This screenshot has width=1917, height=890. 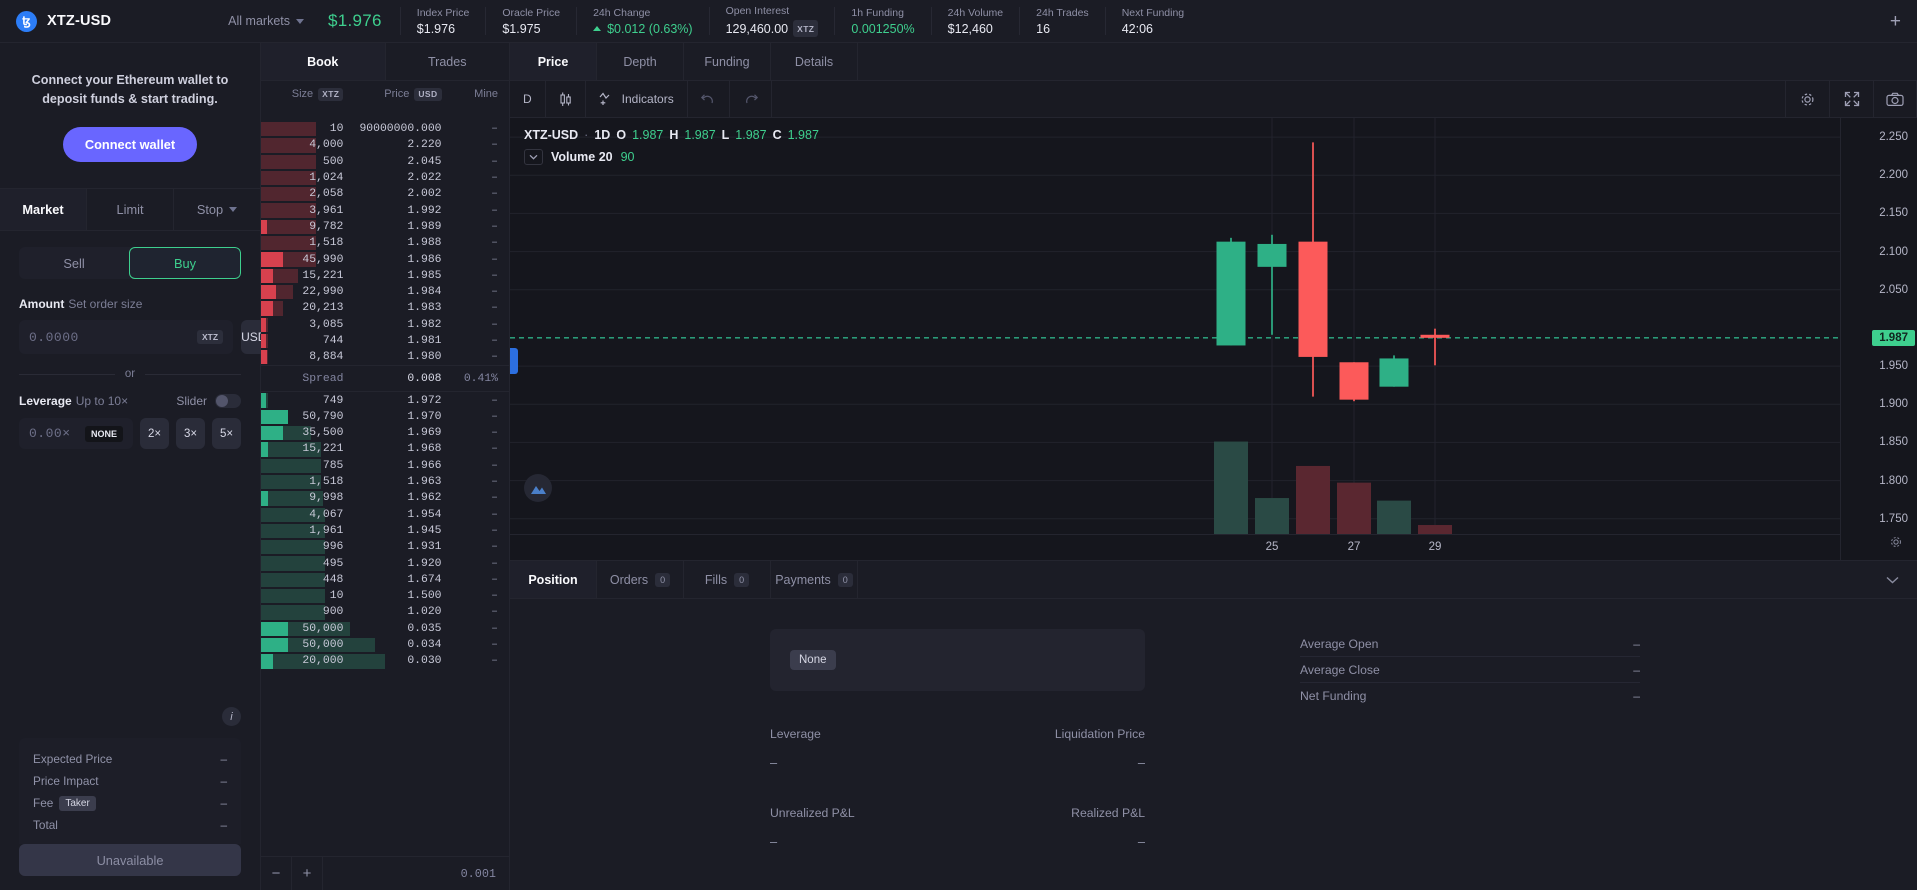 What do you see at coordinates (514, 360) in the screenshot?
I see `chart-drag-handle` at bounding box center [514, 360].